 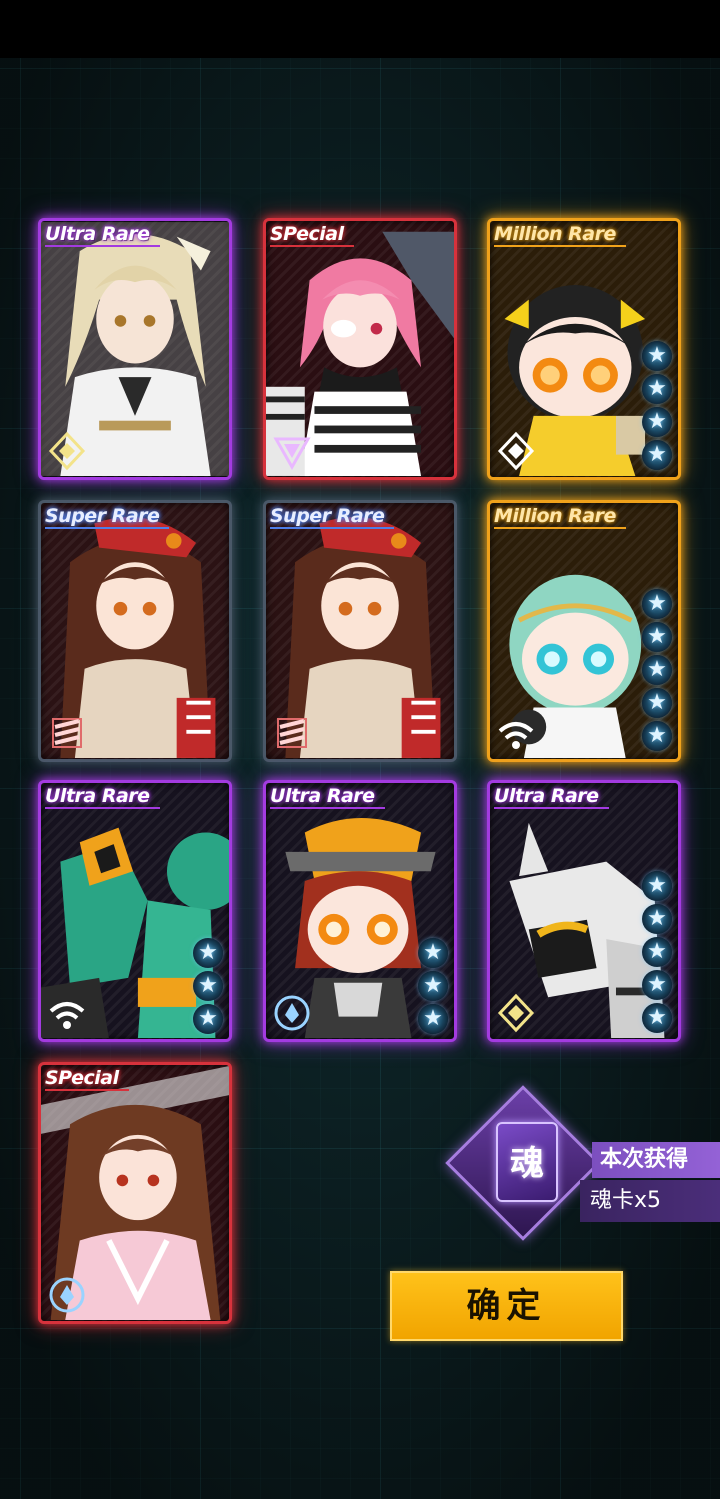 I want to click on card-7: Ultra Rare ★ ★ ★, so click(x=135, y=911).